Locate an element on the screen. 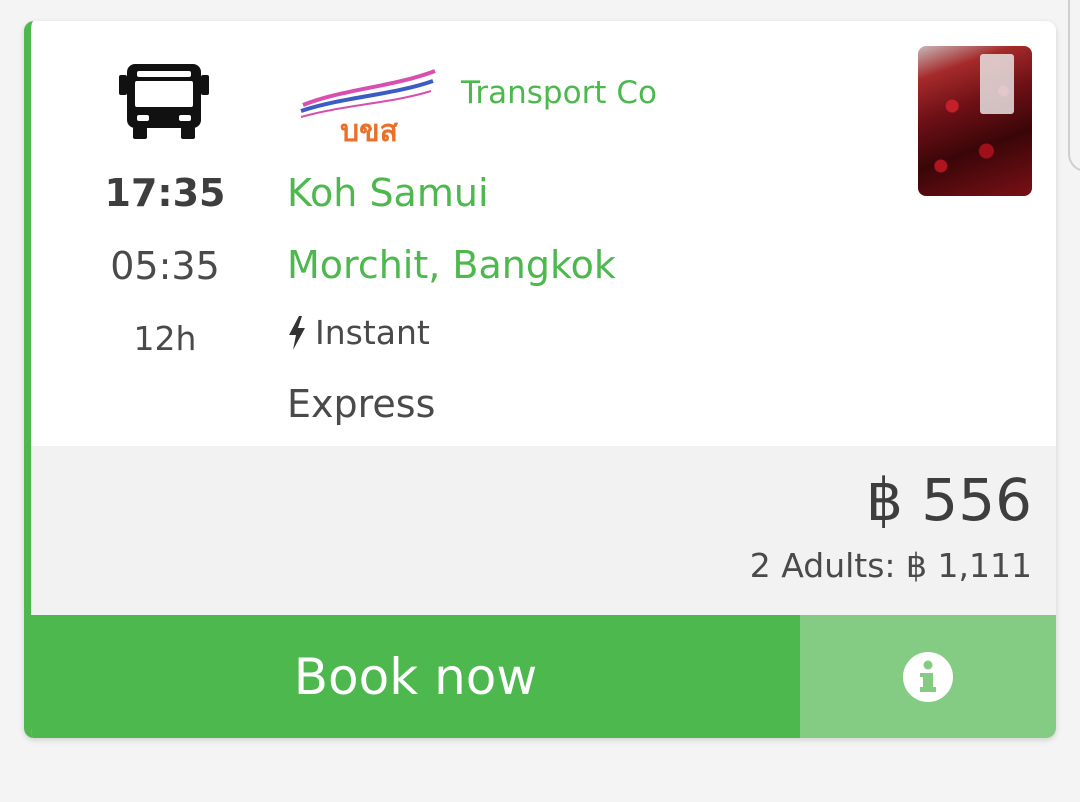 The width and height of the screenshot is (1080, 802). adjacent-card-edge is located at coordinates (1074, 86).